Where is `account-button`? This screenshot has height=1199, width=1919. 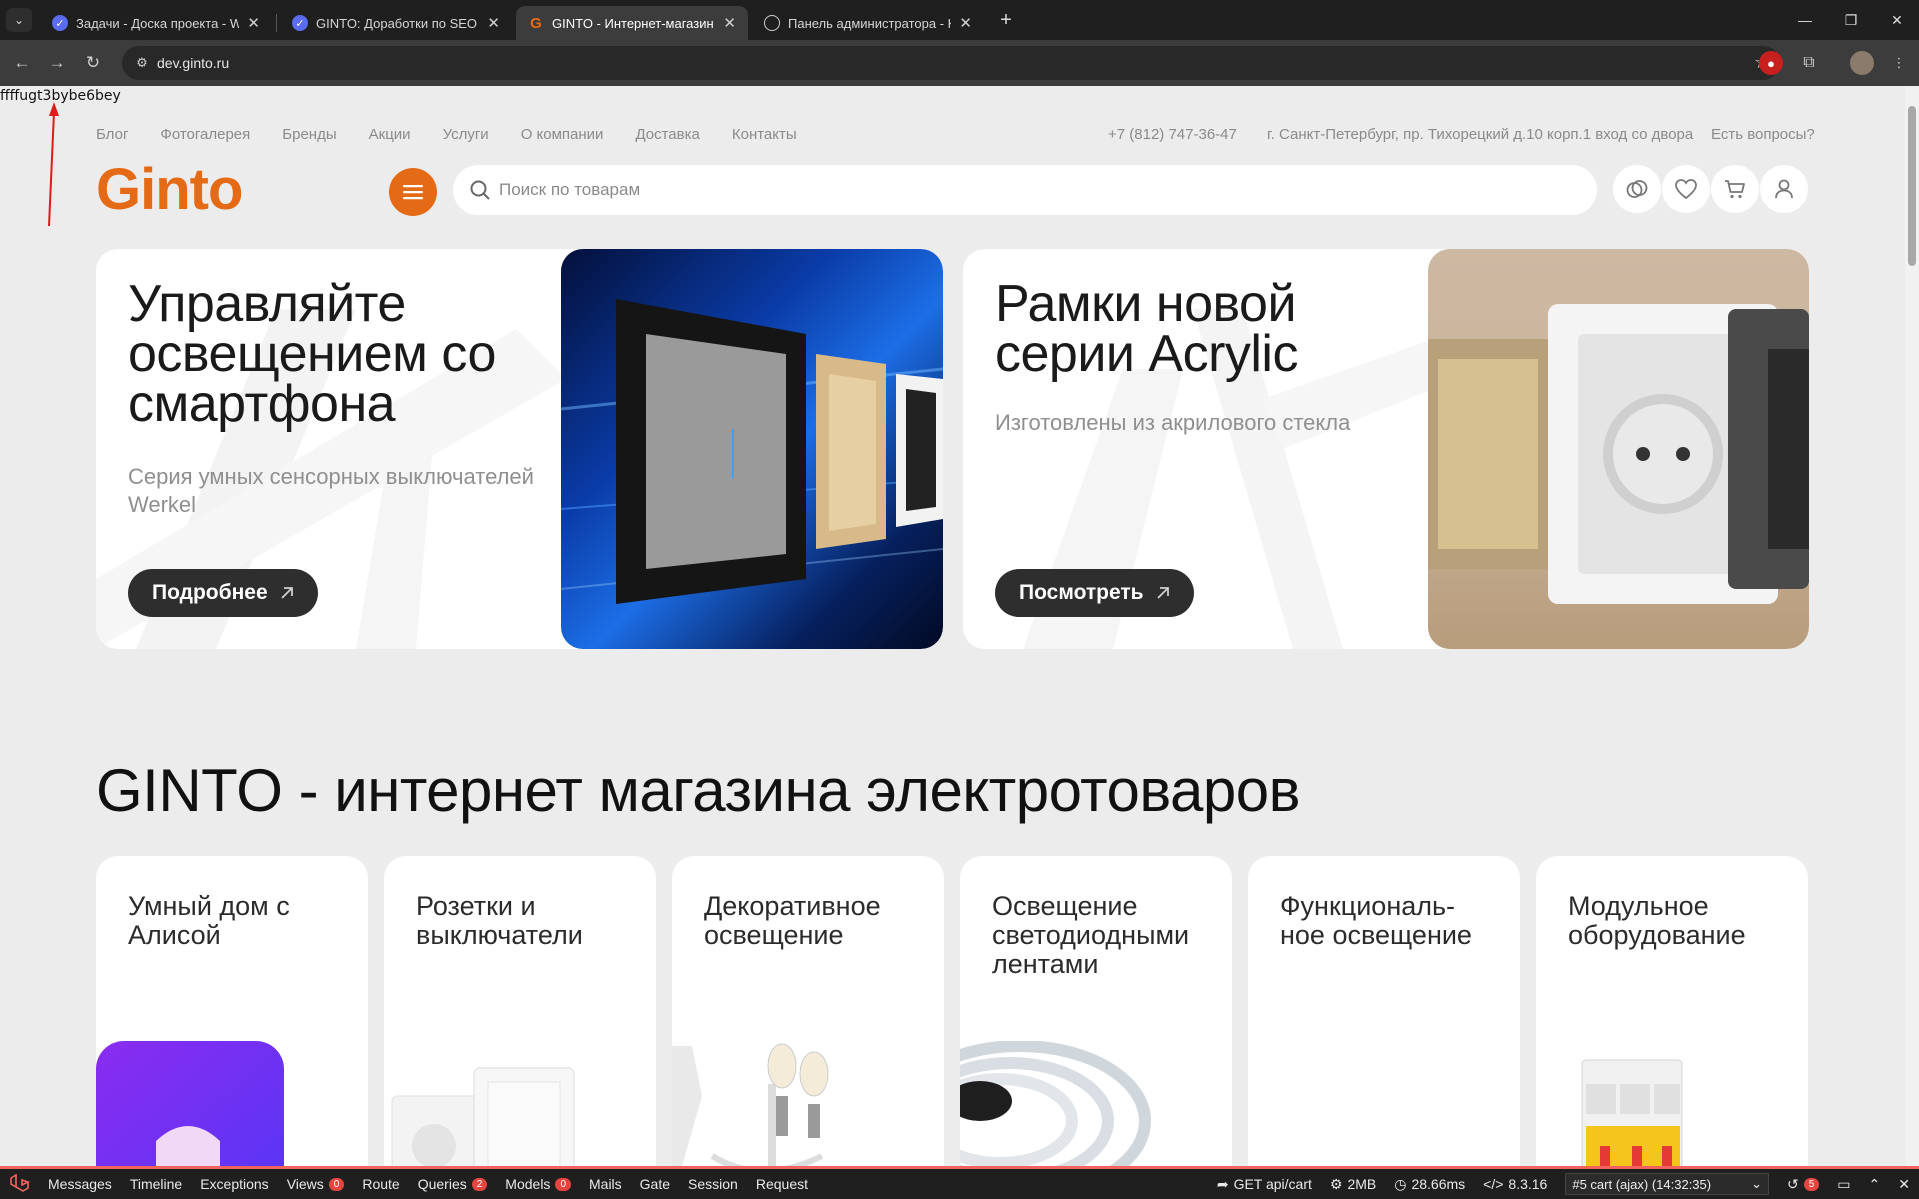
account-button is located at coordinates (1784, 189).